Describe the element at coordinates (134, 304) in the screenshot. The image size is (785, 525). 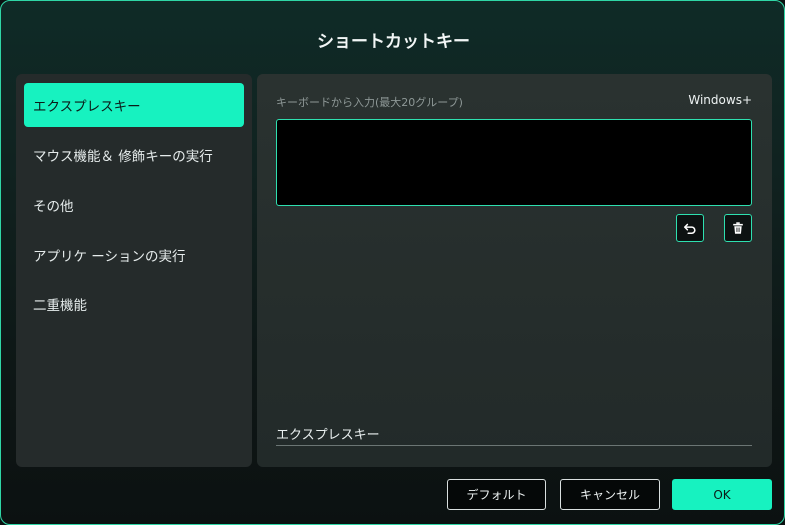
I see `sidebar-item-dual-function: 二重機能` at that location.